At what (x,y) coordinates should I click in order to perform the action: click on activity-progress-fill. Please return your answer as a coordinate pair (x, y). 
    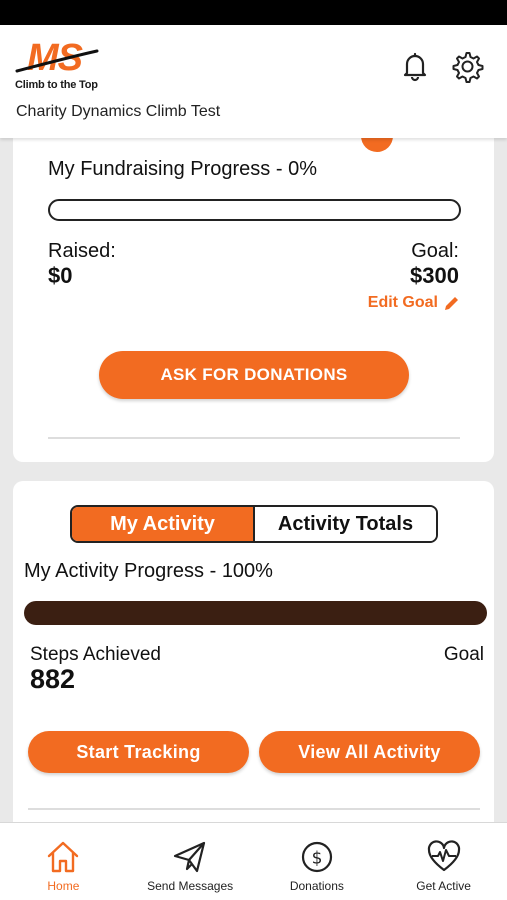
    Looking at the image, I should click on (255, 613).